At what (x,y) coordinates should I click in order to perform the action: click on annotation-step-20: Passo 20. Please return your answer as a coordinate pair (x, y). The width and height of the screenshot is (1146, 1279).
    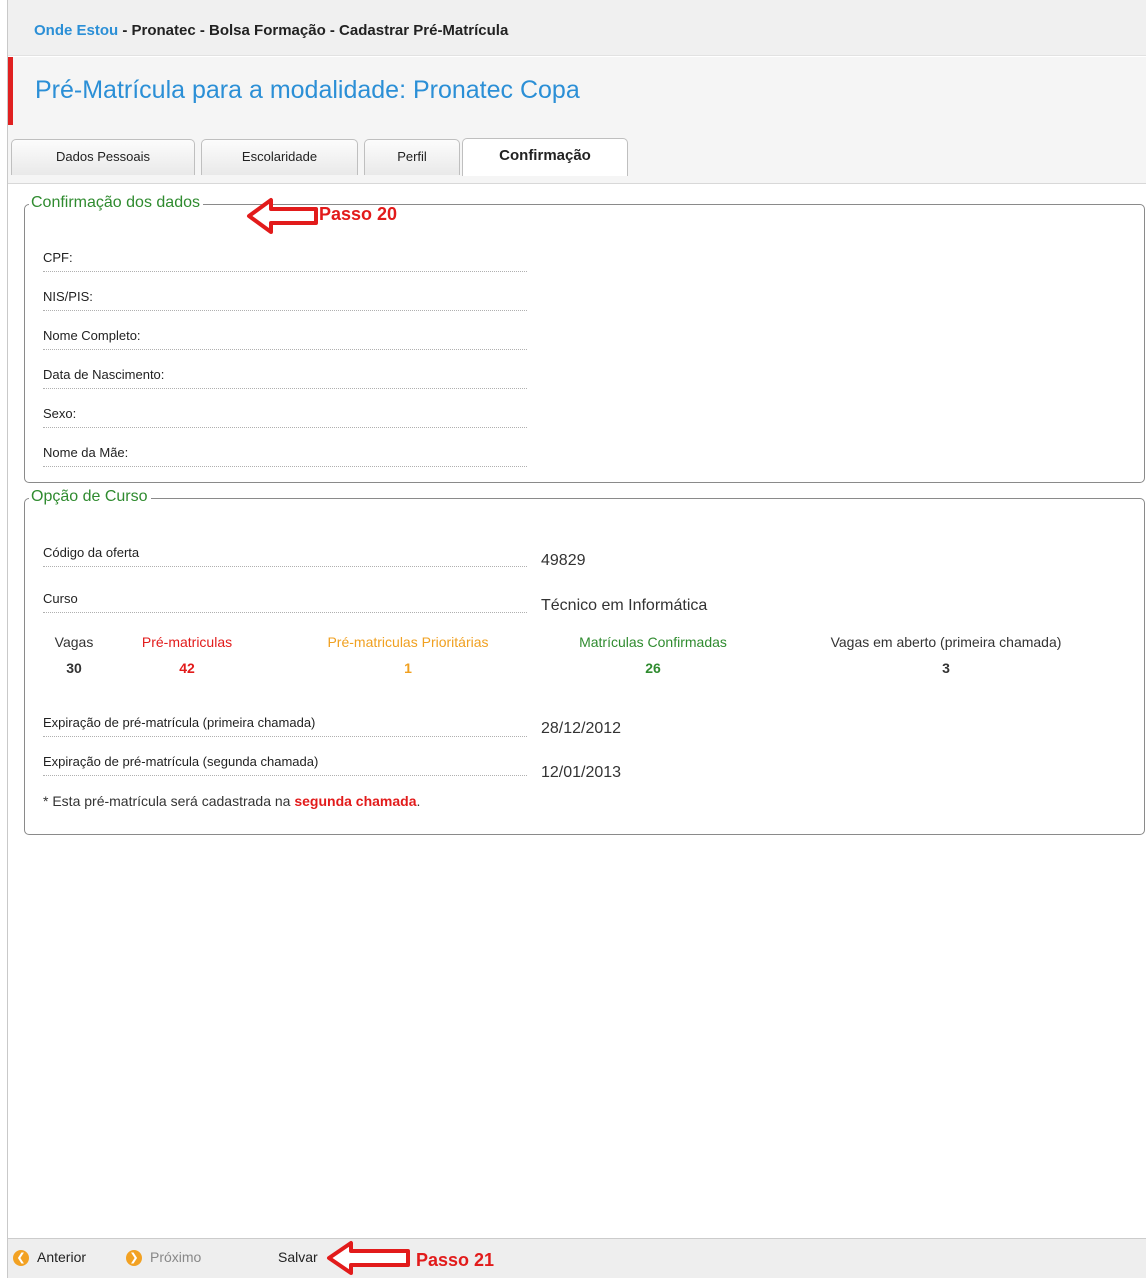
    Looking at the image, I should click on (358, 214).